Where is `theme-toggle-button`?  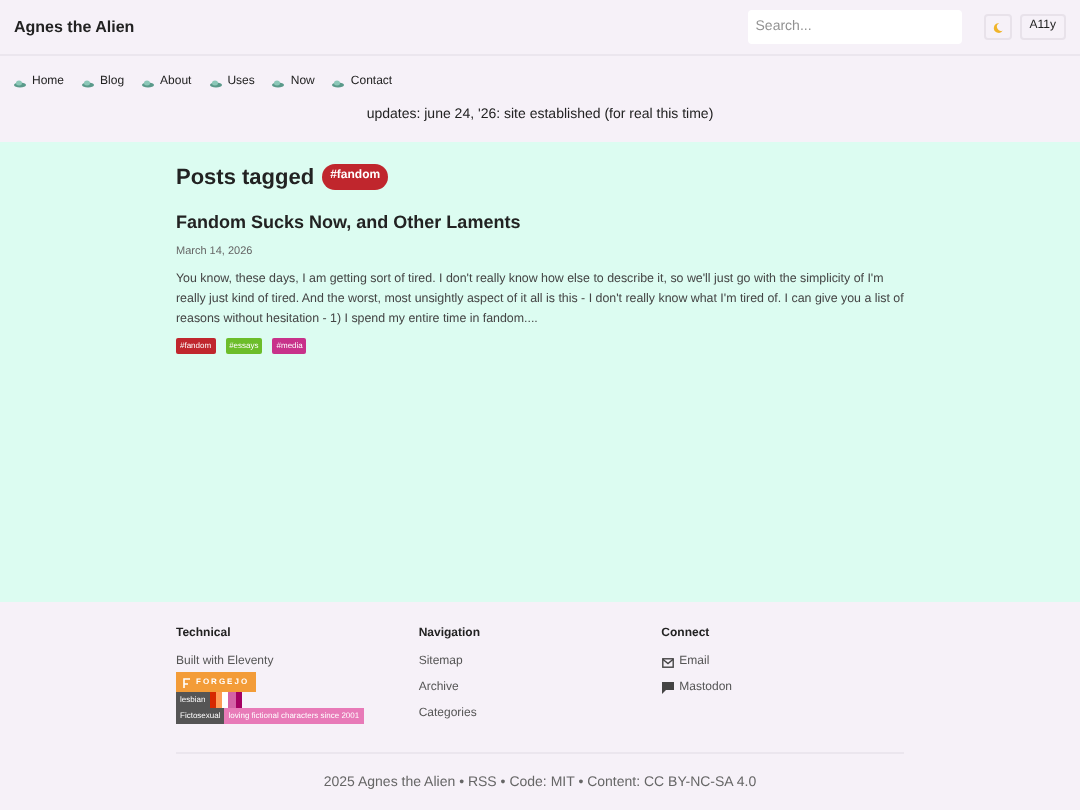
theme-toggle-button is located at coordinates (997, 27).